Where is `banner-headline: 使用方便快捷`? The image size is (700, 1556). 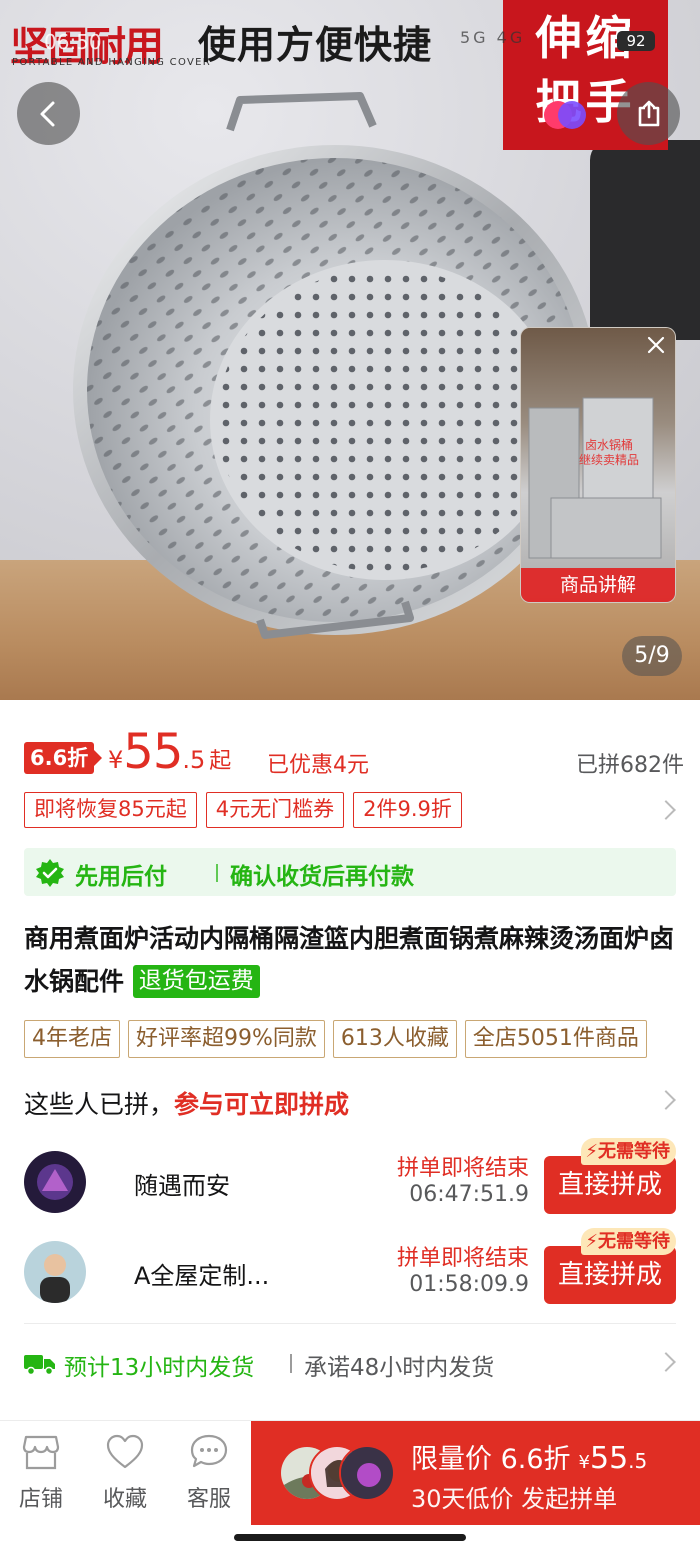
banner-headline: 使用方便快捷 is located at coordinates (315, 45).